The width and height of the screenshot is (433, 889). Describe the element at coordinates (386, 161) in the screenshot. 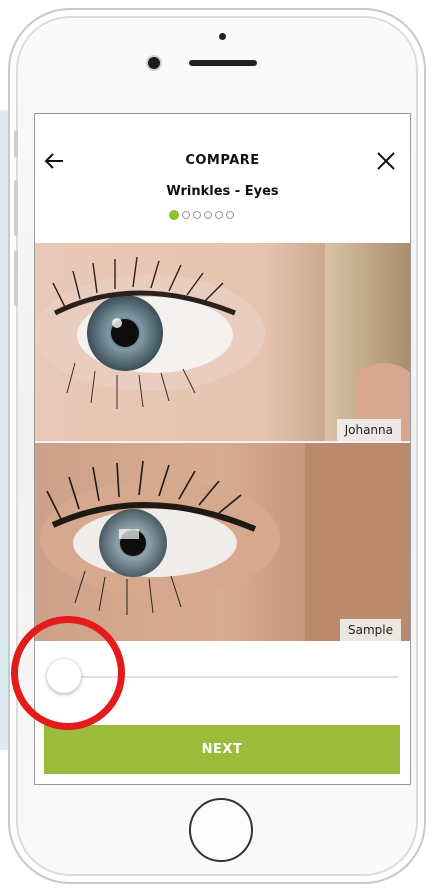

I see `close-icon` at that location.